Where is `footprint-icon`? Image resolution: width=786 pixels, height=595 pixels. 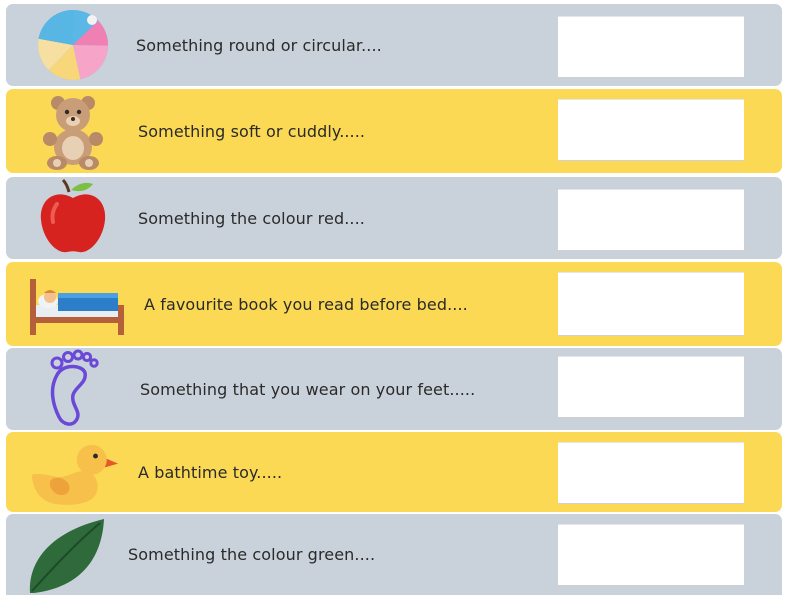
footprint-icon is located at coordinates (73, 389).